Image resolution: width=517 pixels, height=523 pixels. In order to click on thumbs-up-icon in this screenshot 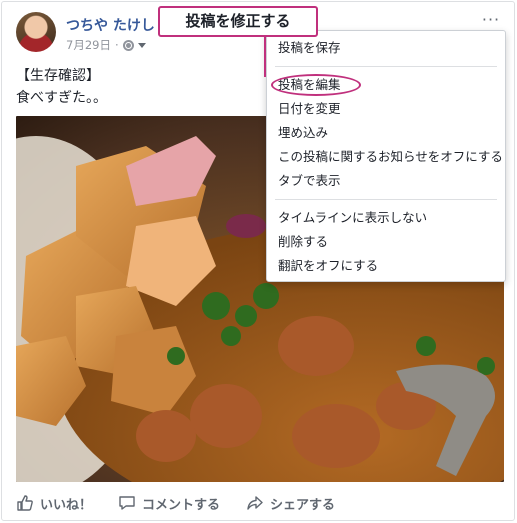, I will do `click(25, 503)`.